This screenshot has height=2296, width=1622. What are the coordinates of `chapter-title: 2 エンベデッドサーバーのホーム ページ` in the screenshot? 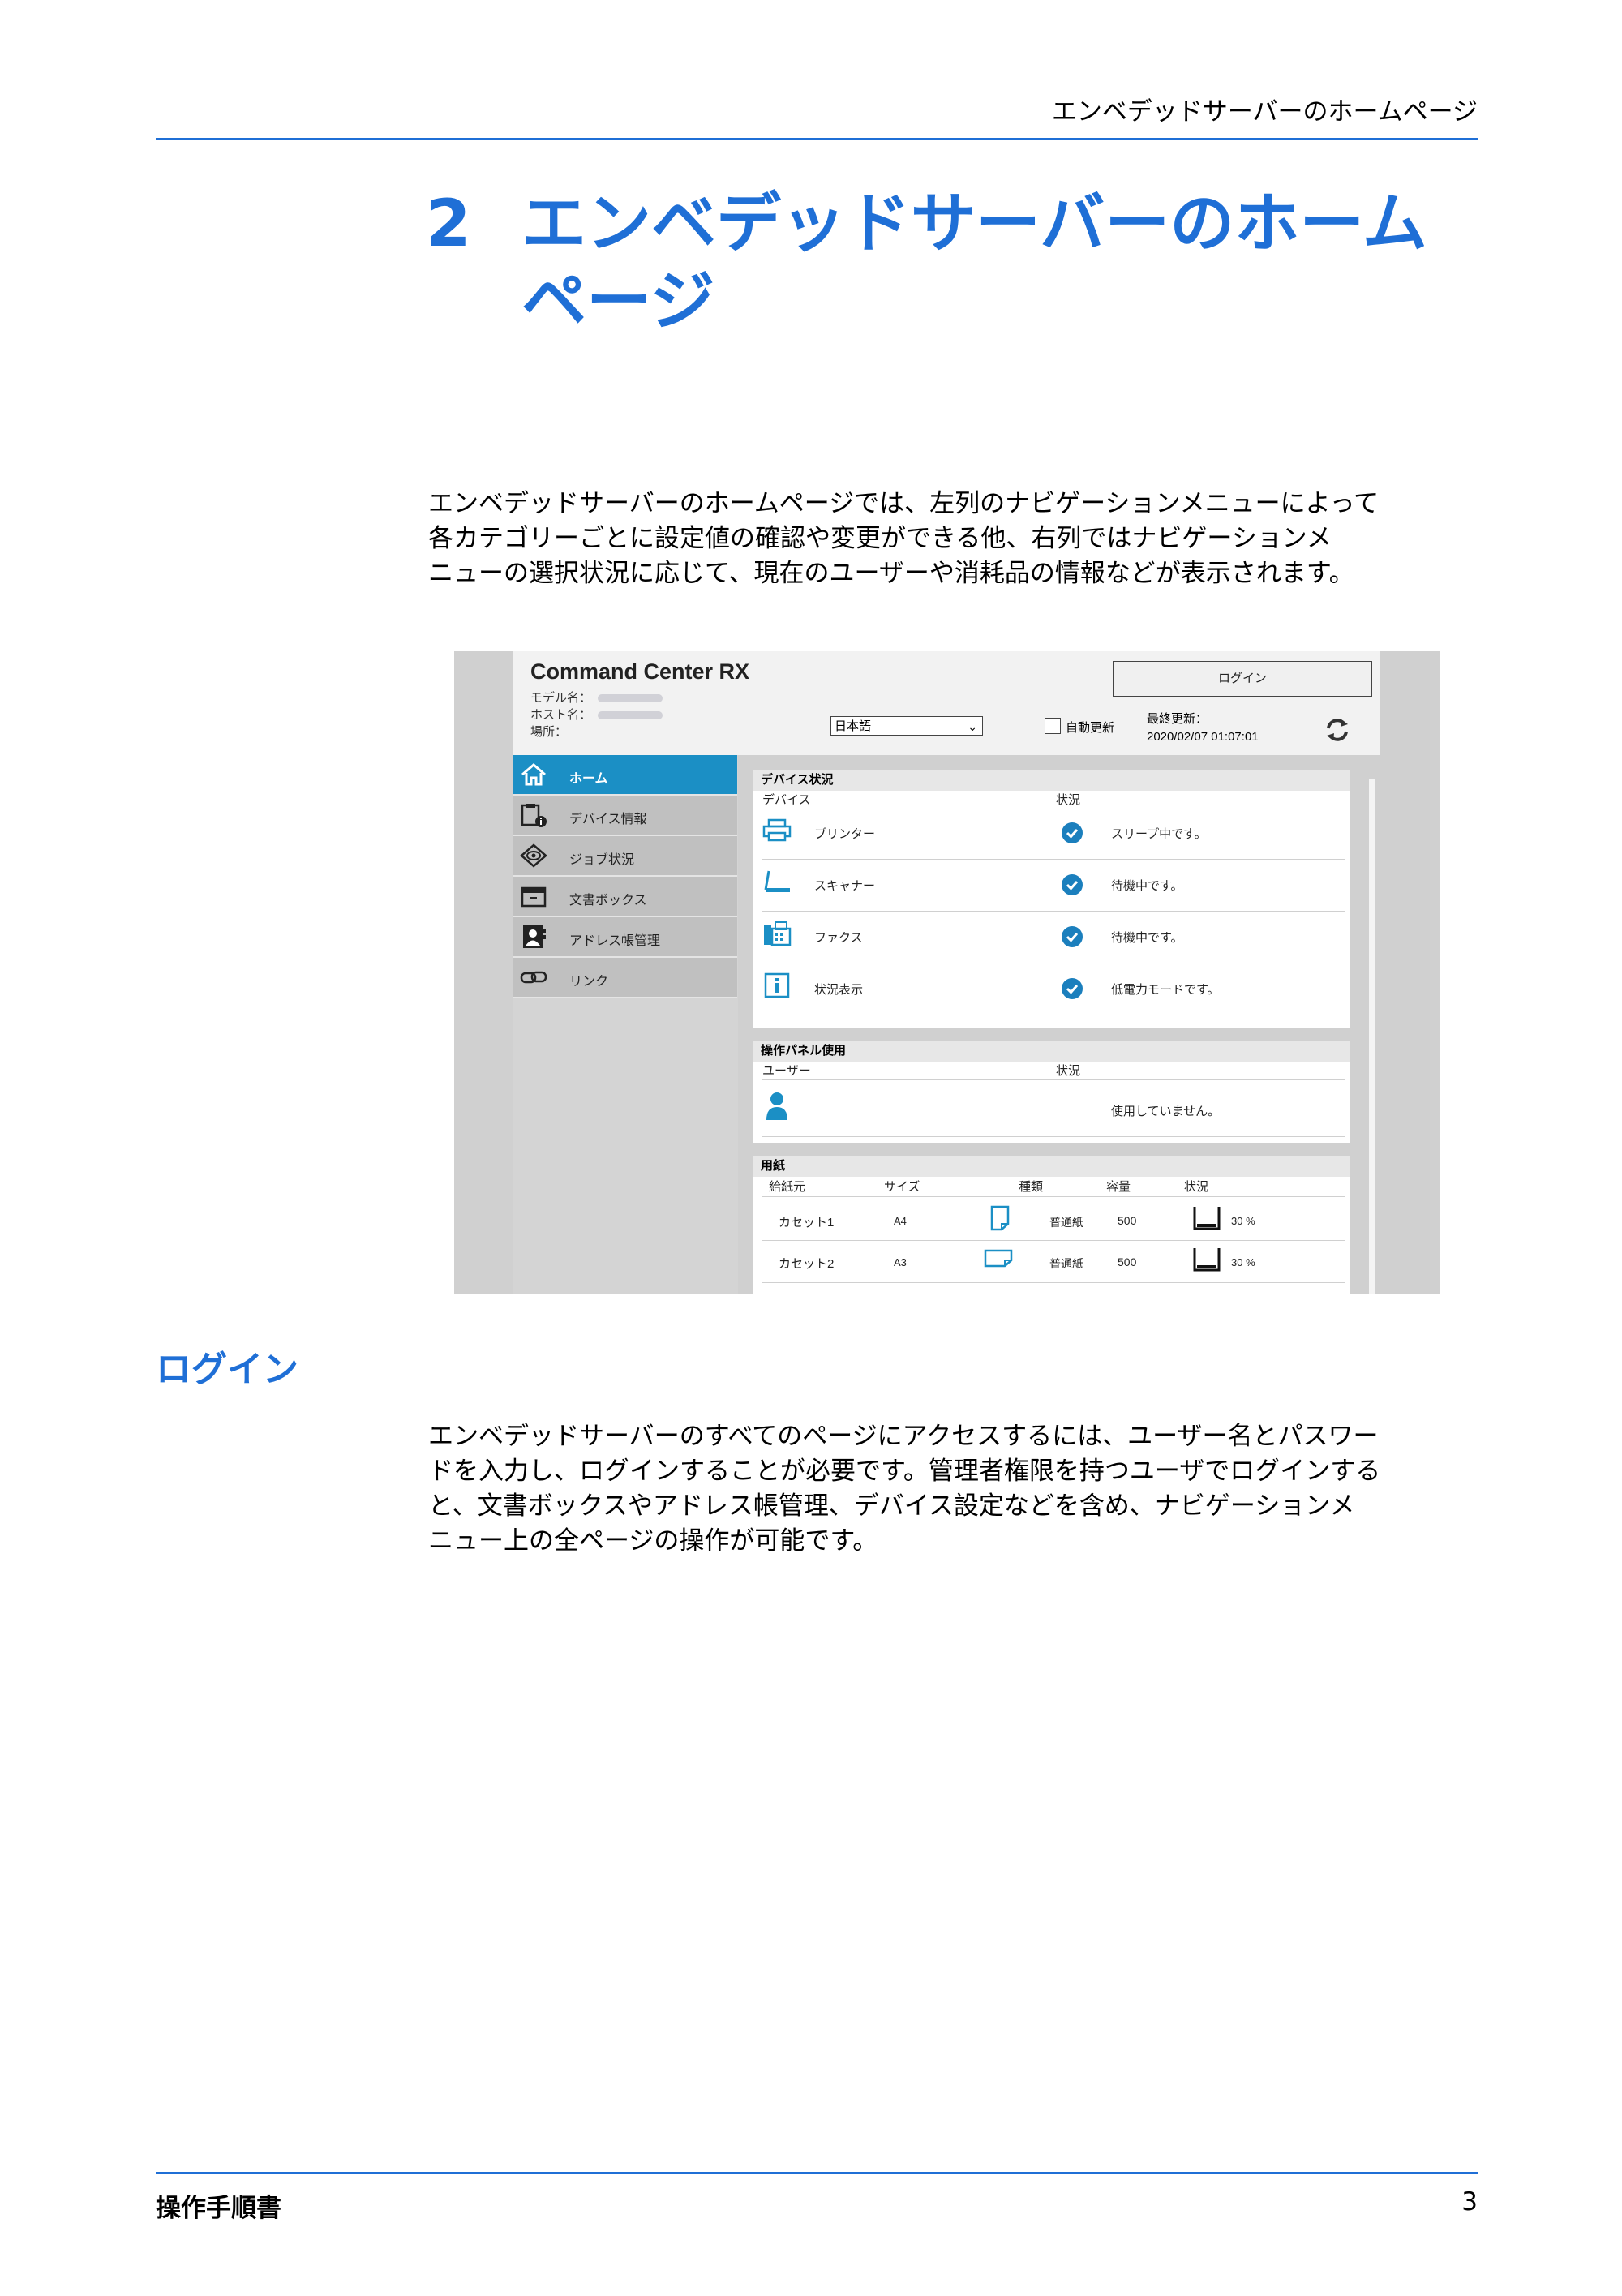 It's located at (927, 263).